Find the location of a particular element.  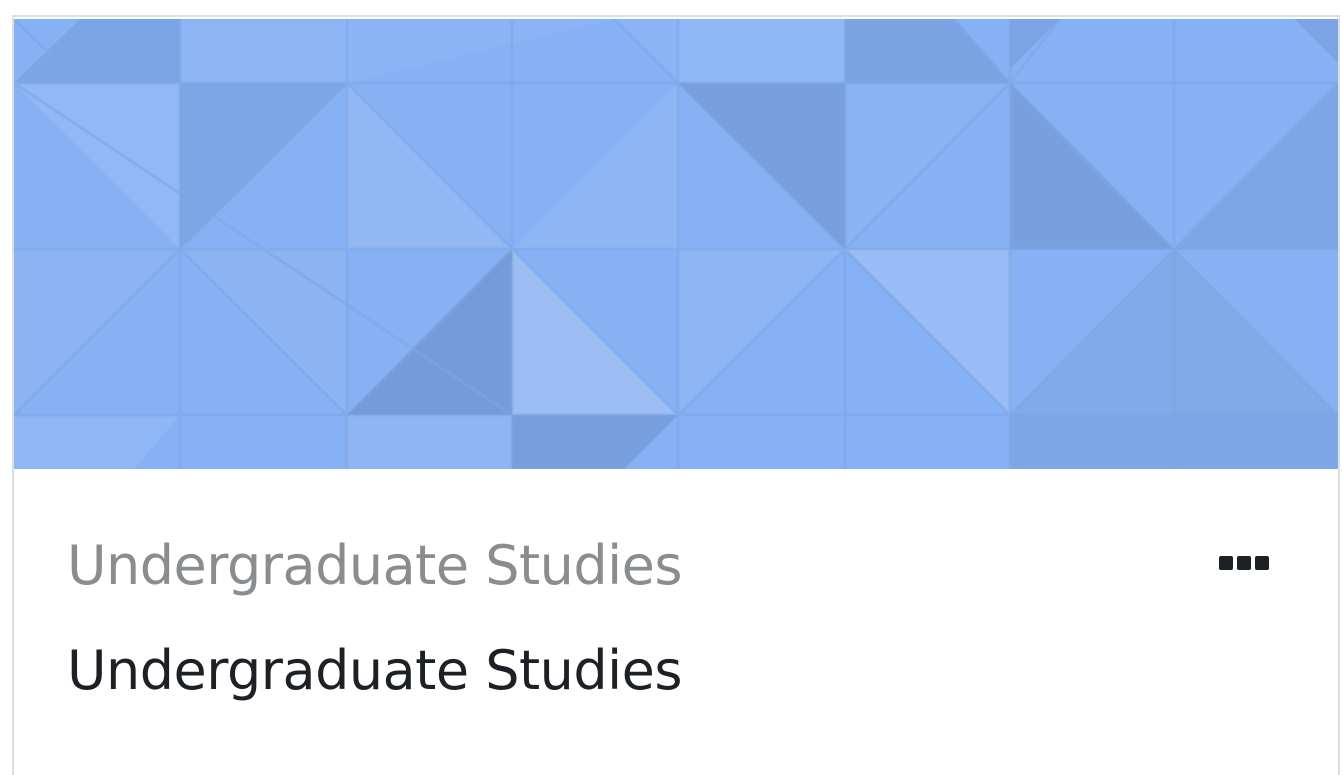

course-category: Undergraduate Studies is located at coordinates (375, 565).